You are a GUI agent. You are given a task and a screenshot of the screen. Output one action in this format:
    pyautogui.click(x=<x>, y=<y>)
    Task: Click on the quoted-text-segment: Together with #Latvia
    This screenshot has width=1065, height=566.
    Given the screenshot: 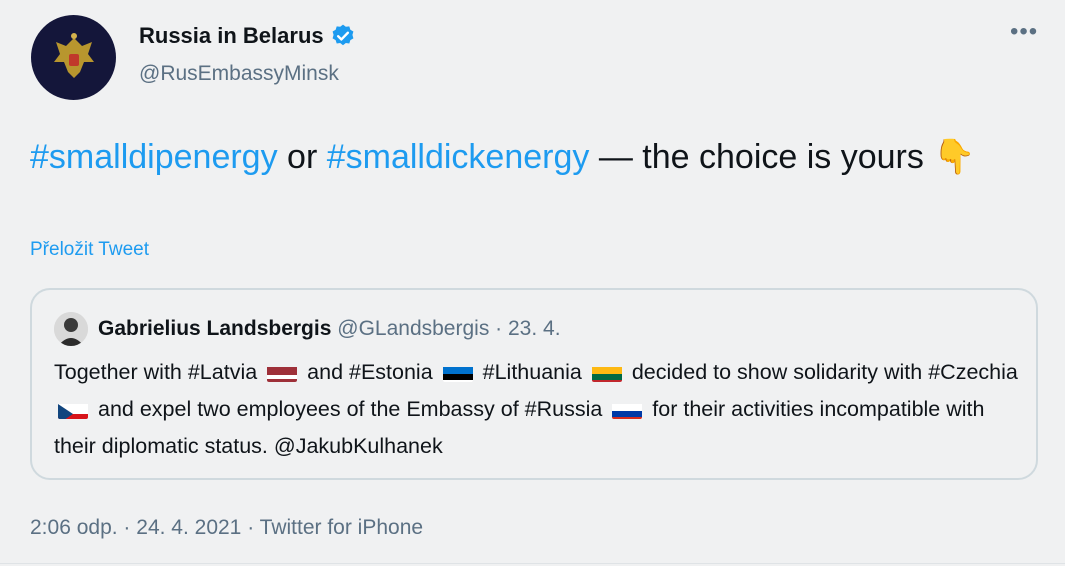 What is the action you would take?
    pyautogui.click(x=156, y=372)
    